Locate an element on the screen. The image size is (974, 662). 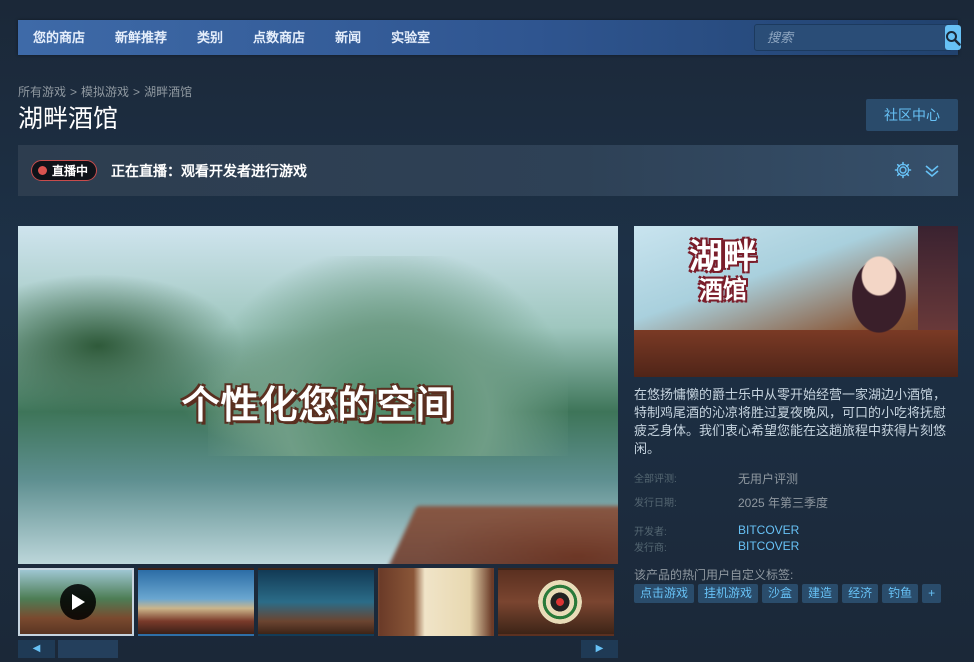
nav-new-noteworthy: 新鲜推荐 is located at coordinates (141, 37).